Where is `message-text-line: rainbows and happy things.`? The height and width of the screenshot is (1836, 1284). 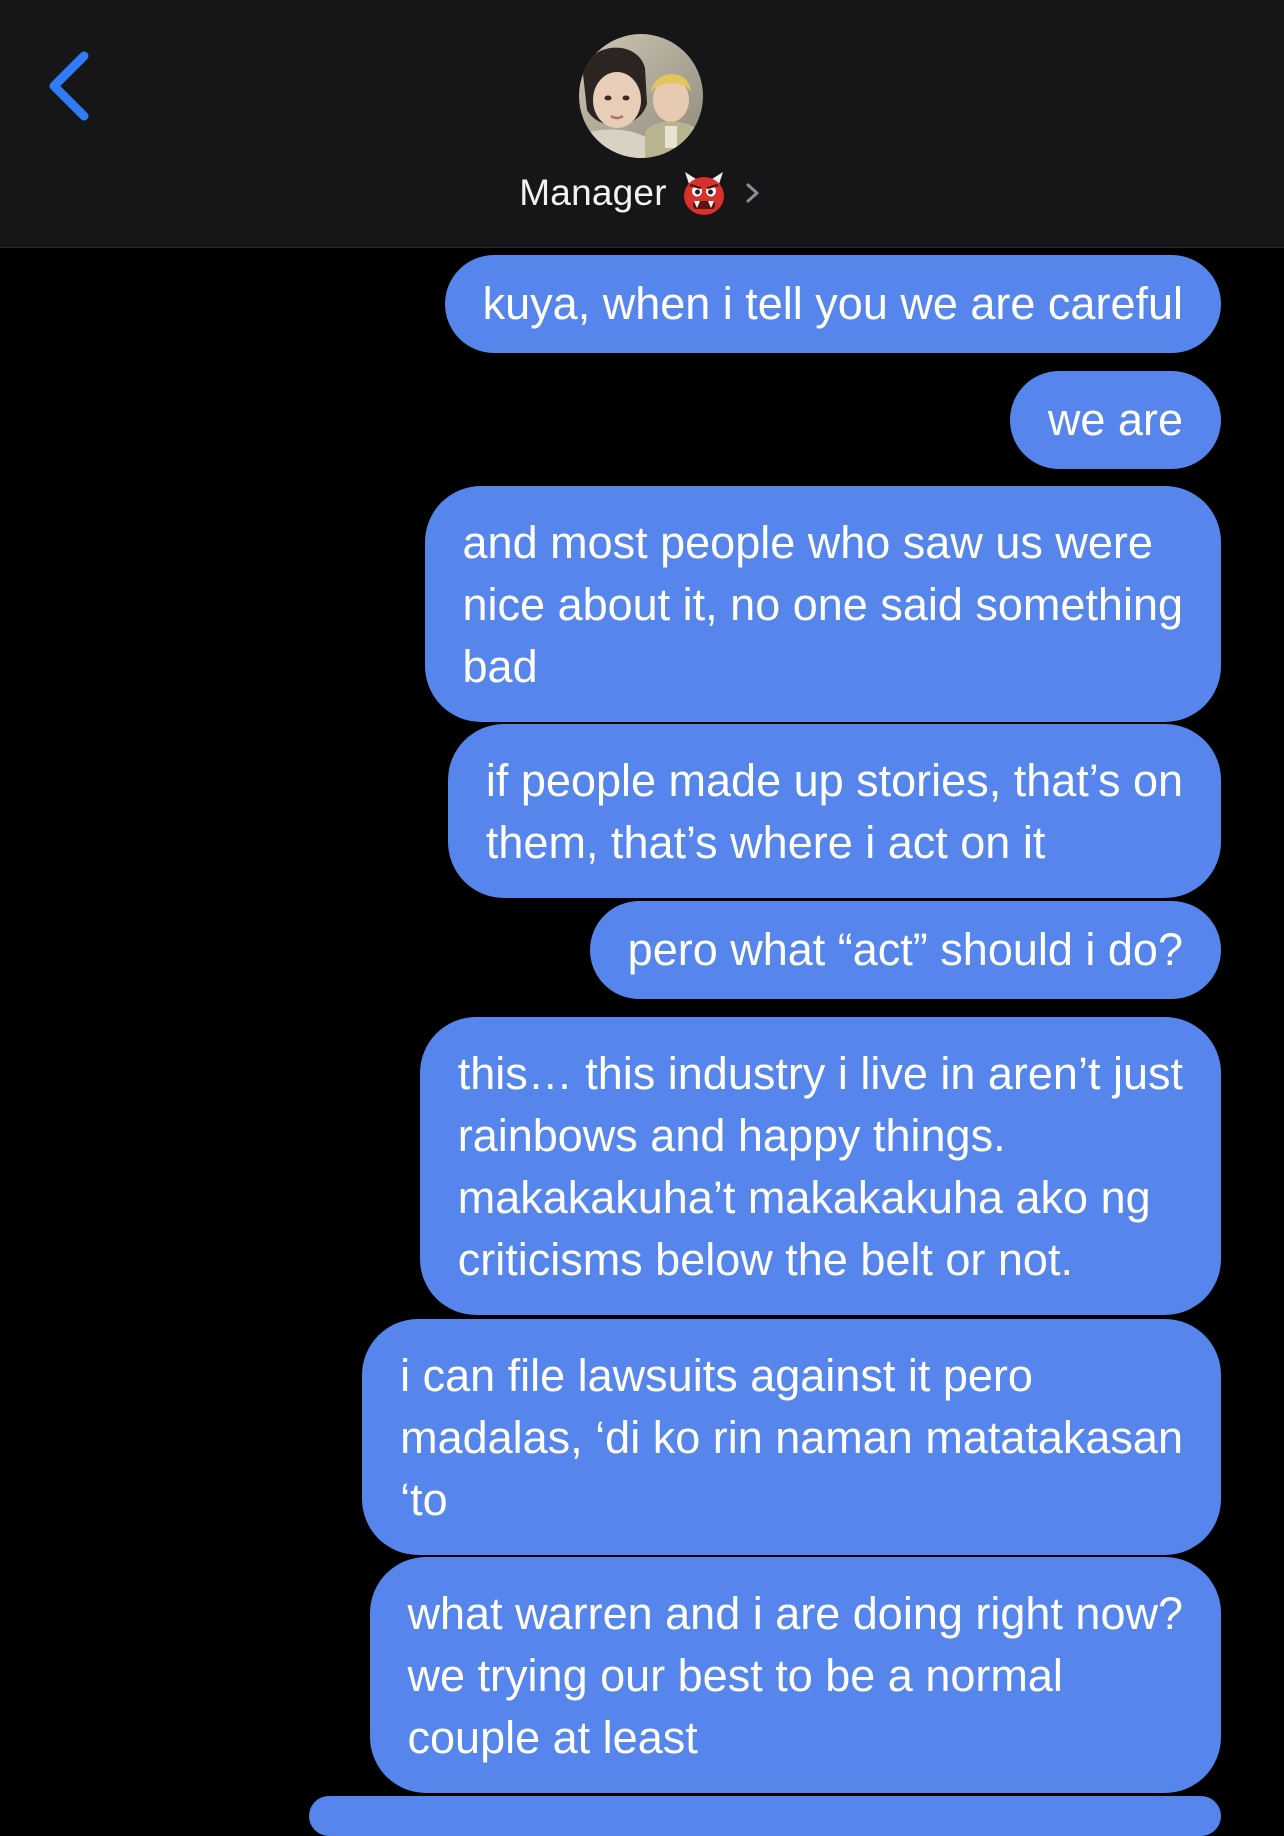 message-text-line: rainbows and happy things. is located at coordinates (731, 1135).